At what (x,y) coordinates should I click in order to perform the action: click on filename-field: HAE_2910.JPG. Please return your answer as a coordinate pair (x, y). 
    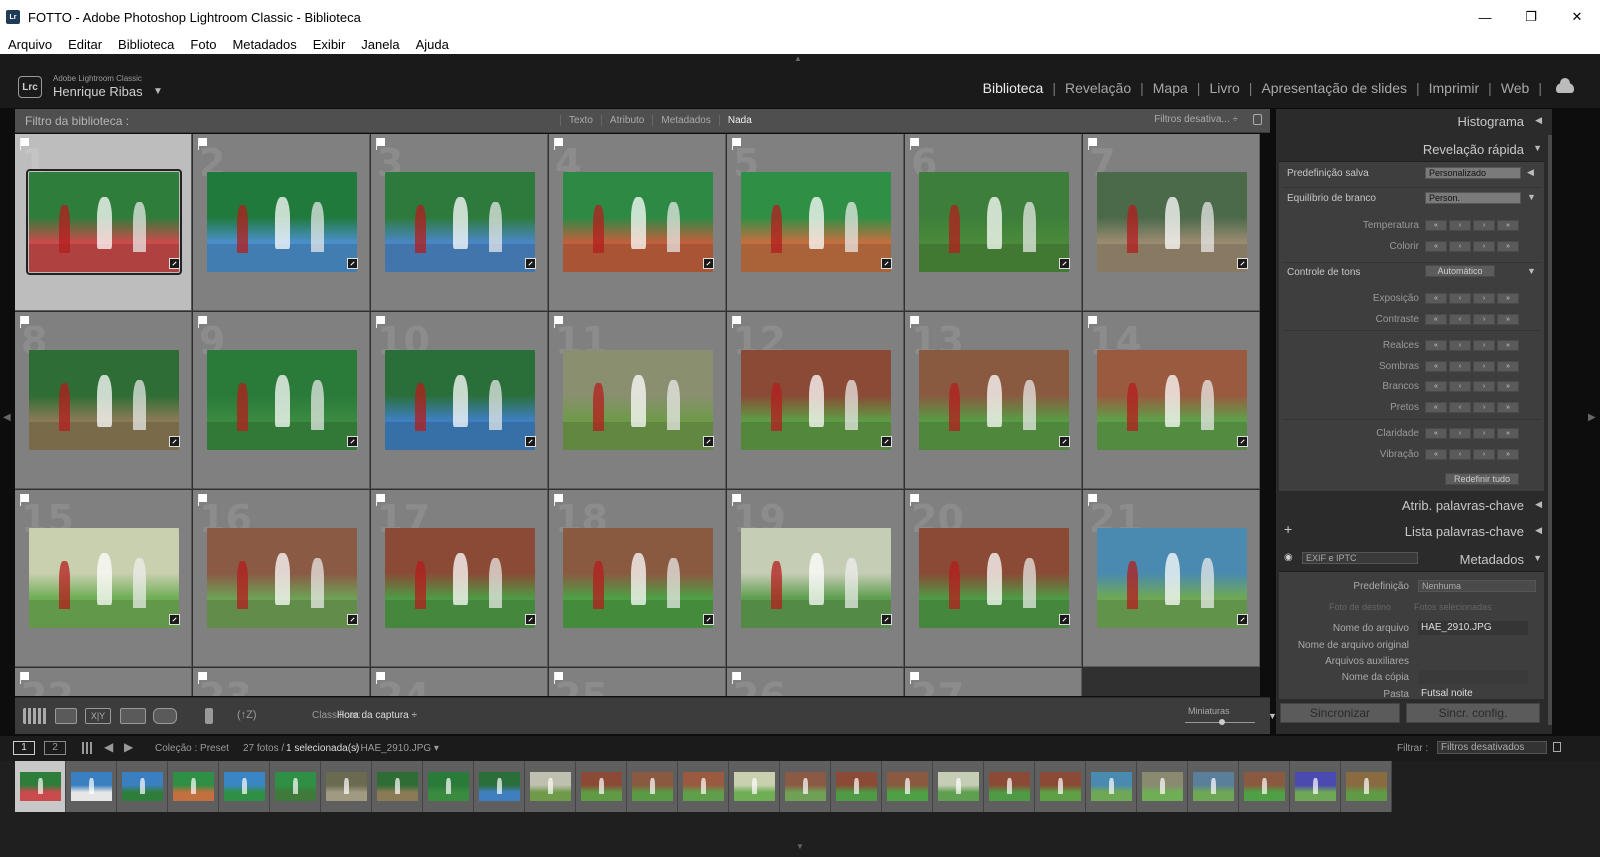
    Looking at the image, I should click on (1473, 628).